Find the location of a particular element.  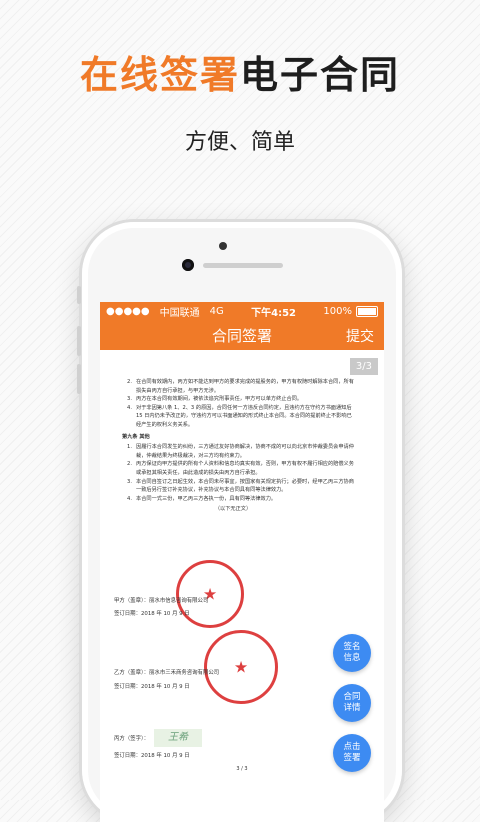

headline-orange: 在线签署 is located at coordinates (159, 75).